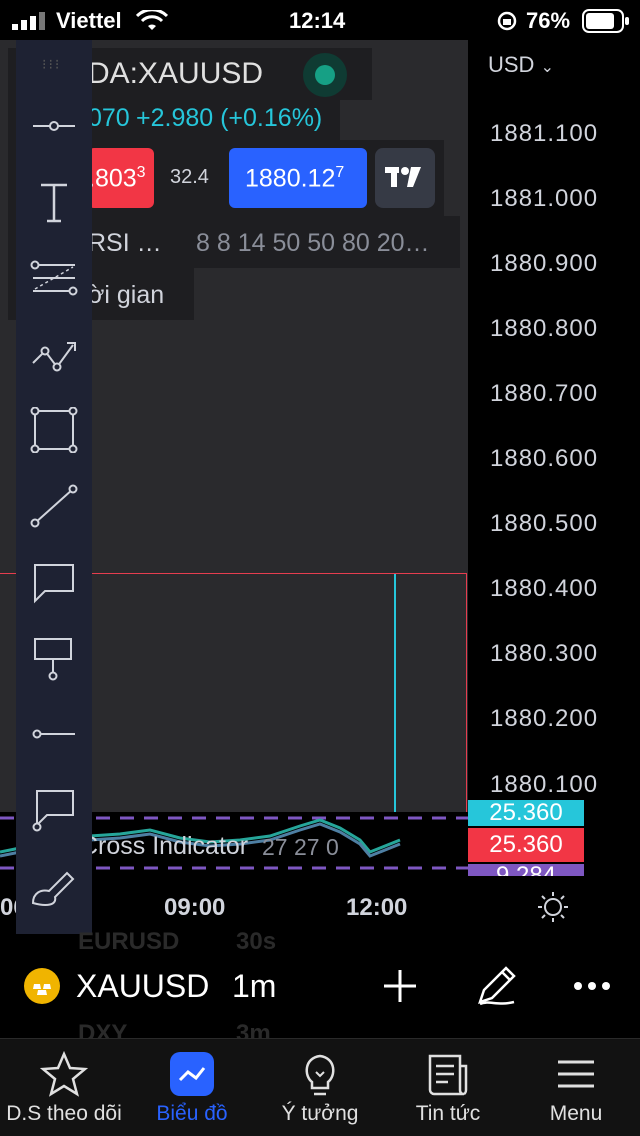 The width and height of the screenshot is (640, 1136). I want to click on cursor-line, so click(395, 693).